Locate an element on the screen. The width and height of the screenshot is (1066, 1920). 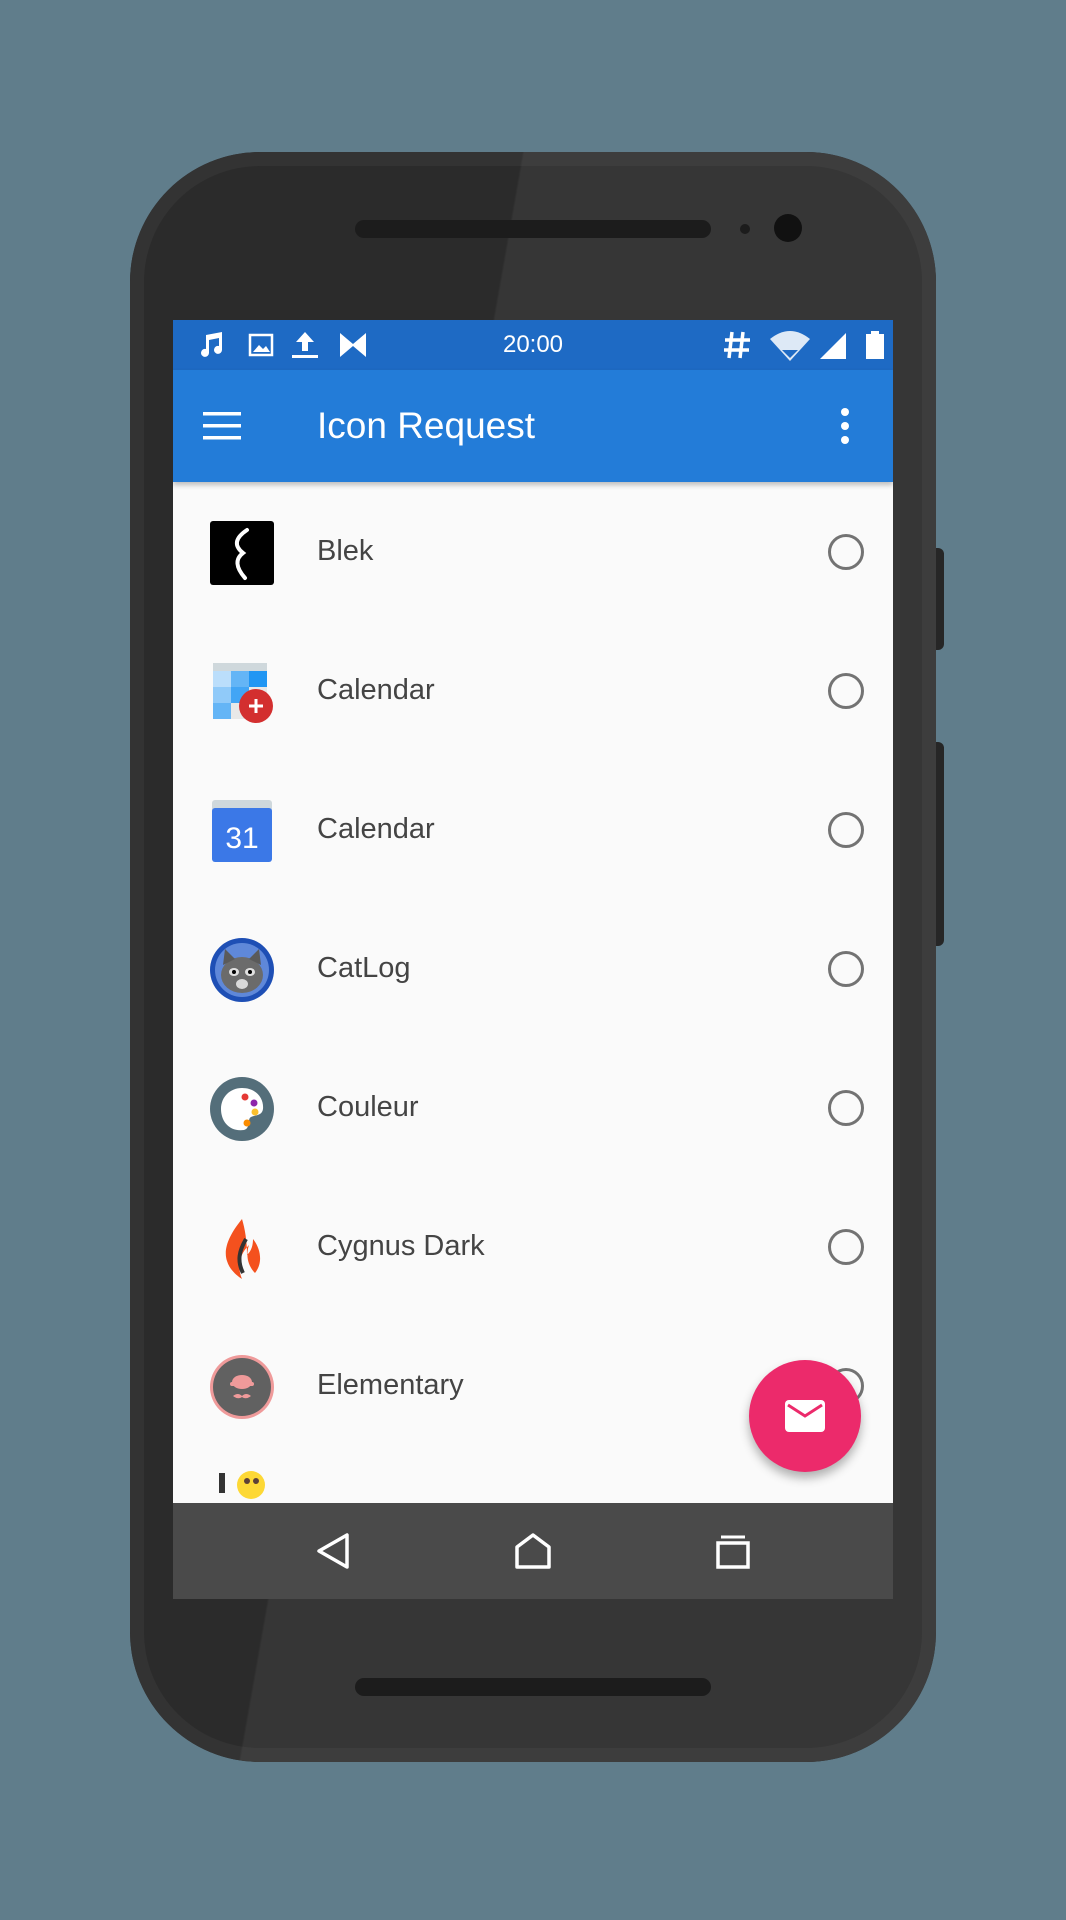
couleur-palette-app-icon is located at coordinates (242, 1109).